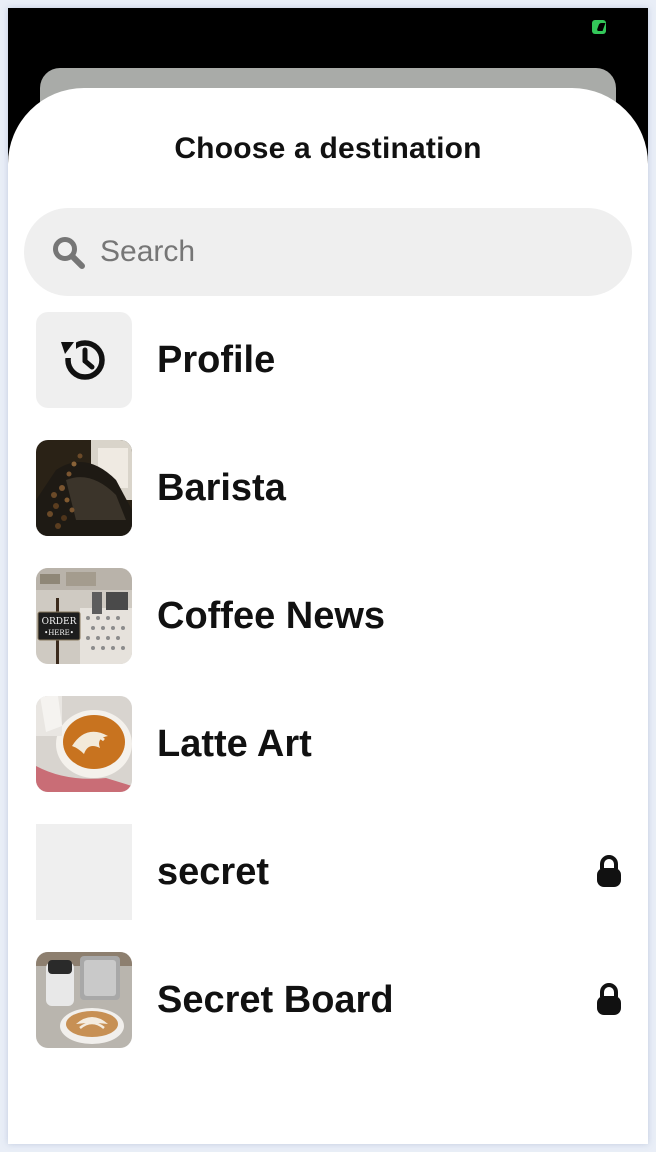 Image resolution: width=656 pixels, height=1152 pixels. What do you see at coordinates (59, 633) in the screenshot?
I see `svg-text: •HERE•` at bounding box center [59, 633].